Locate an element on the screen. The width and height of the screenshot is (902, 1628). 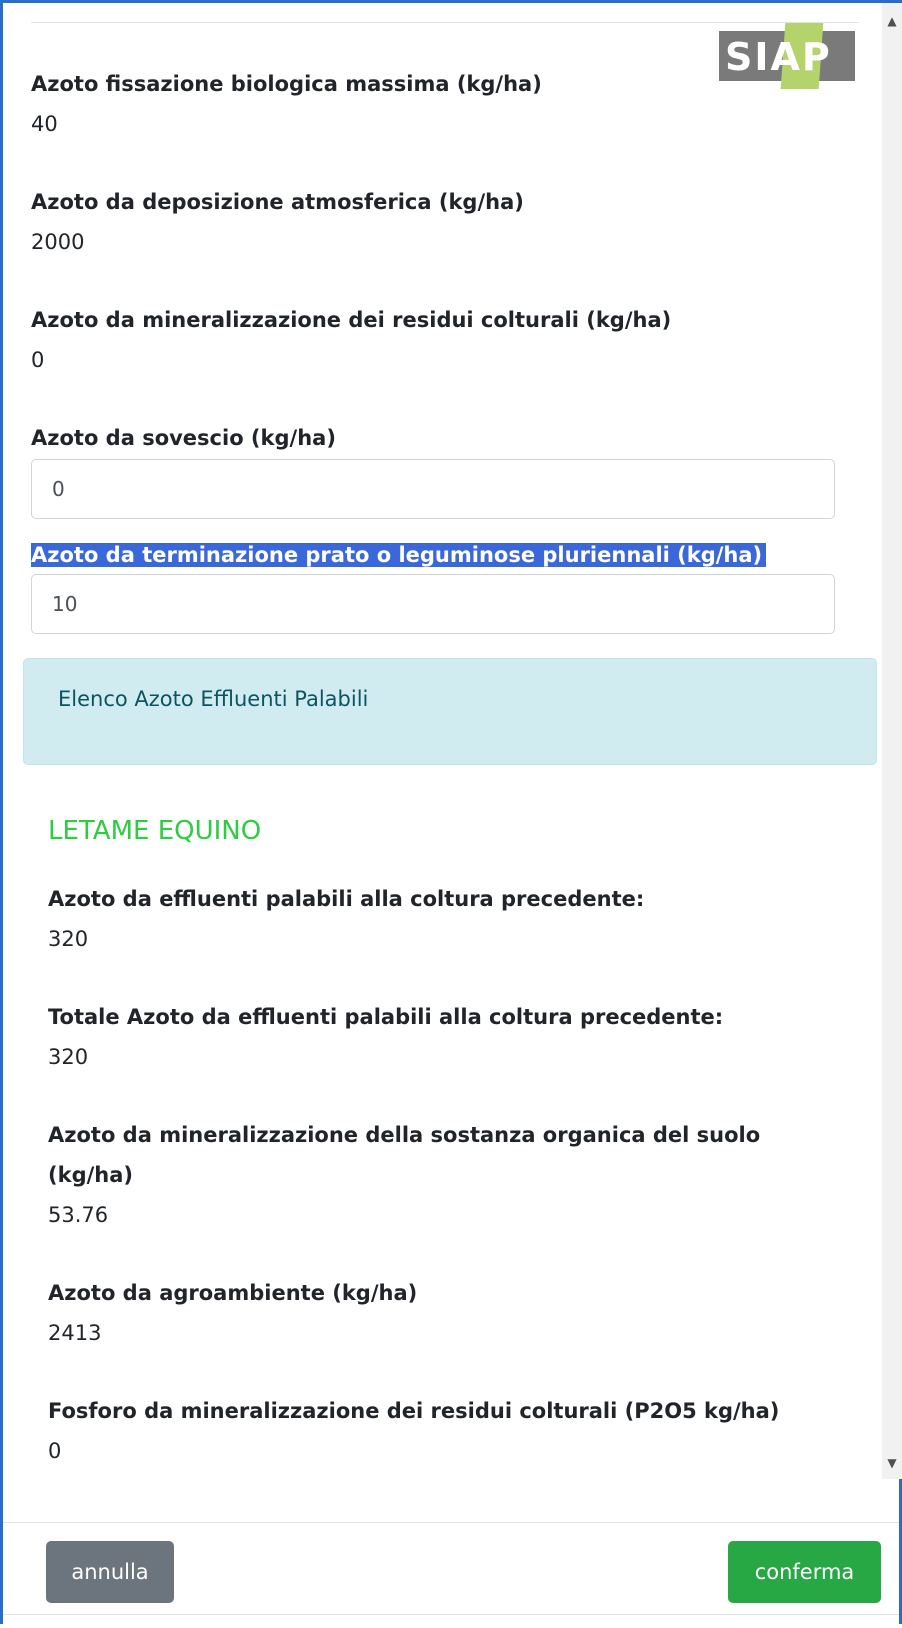
scroll-thumb is located at coordinates (892, 738).